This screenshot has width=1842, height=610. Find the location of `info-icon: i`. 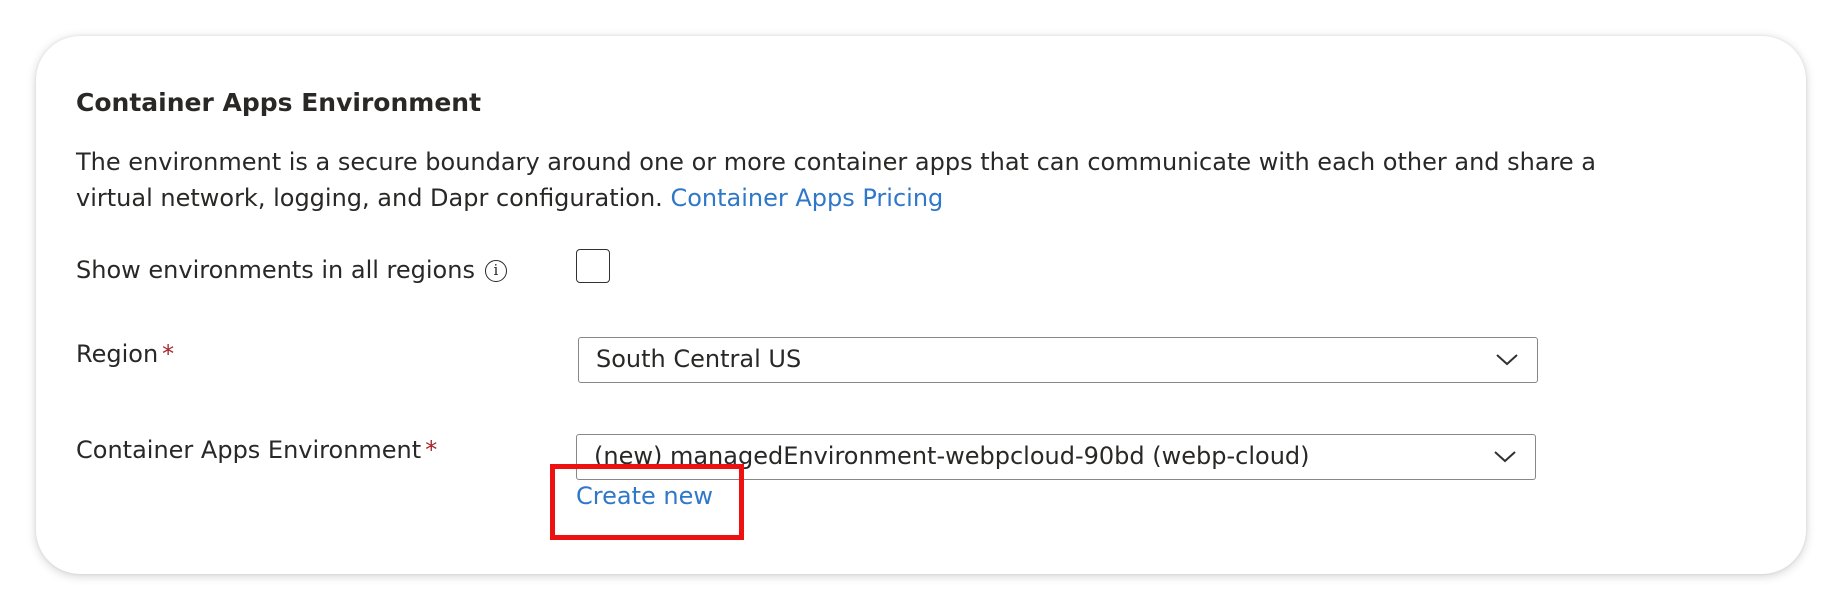

info-icon: i is located at coordinates (495, 271).